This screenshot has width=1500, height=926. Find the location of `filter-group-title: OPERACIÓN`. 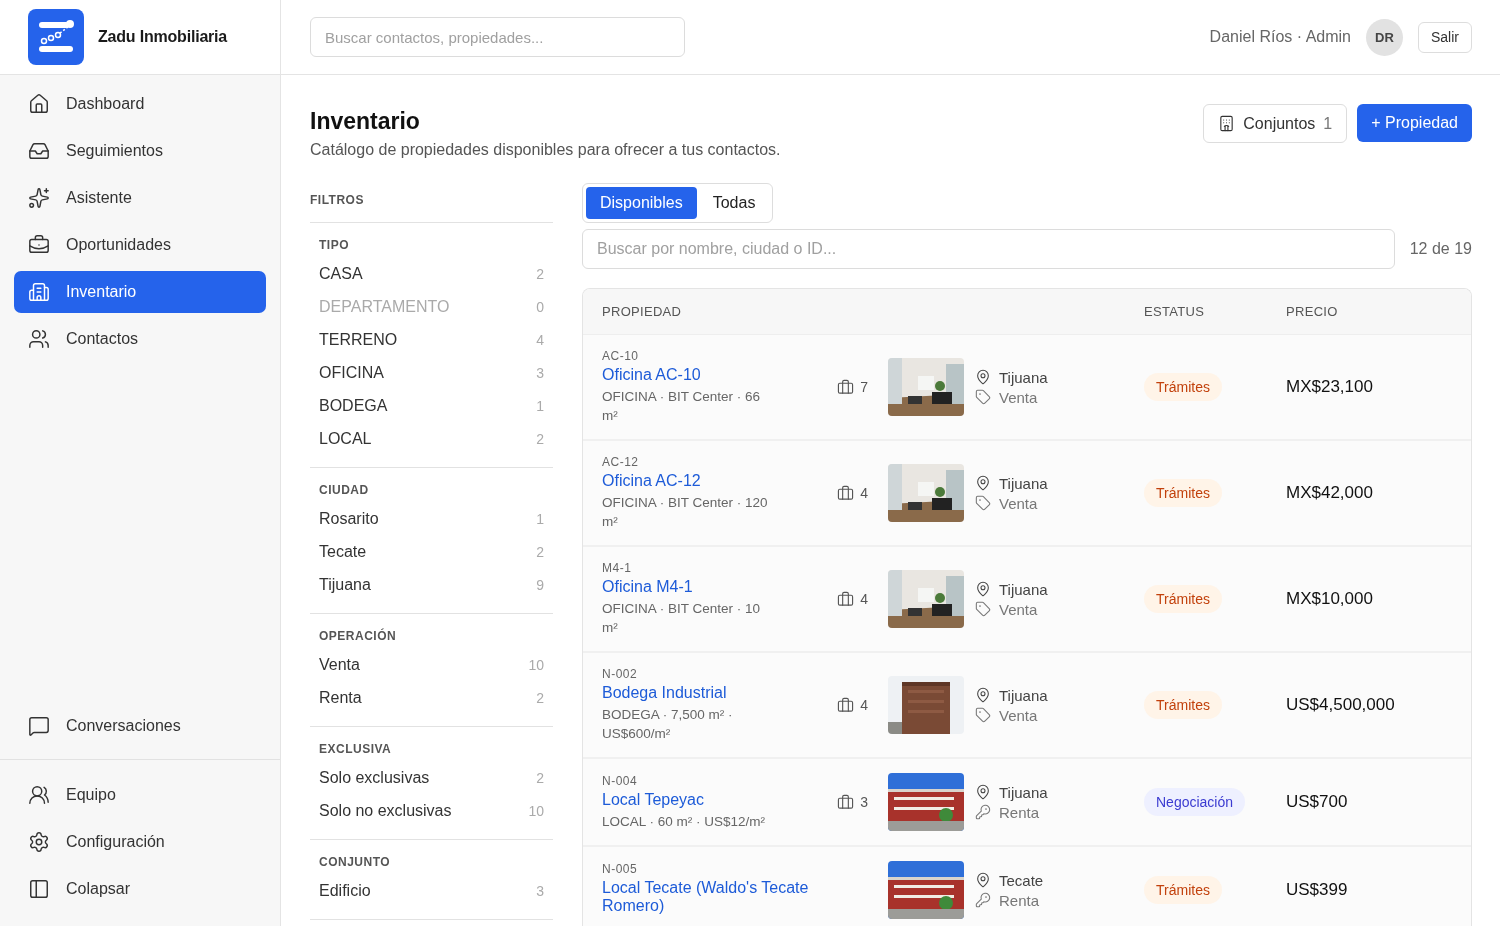

filter-group-title: OPERACIÓN is located at coordinates (358, 636).